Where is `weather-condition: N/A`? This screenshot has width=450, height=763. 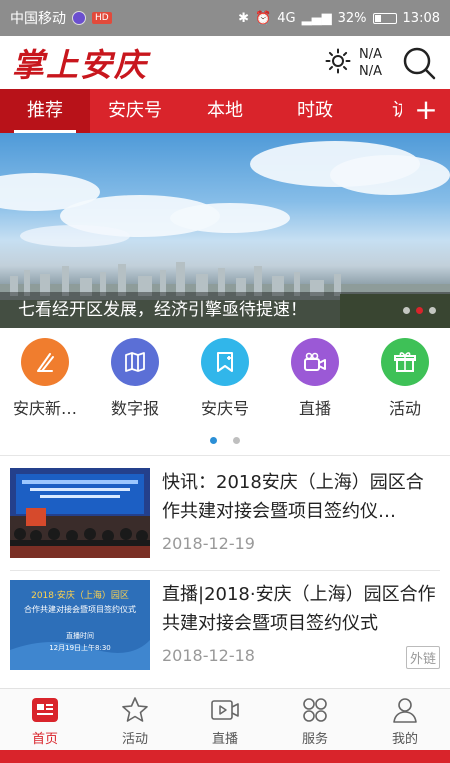
weather-condition: N/A is located at coordinates (370, 71).